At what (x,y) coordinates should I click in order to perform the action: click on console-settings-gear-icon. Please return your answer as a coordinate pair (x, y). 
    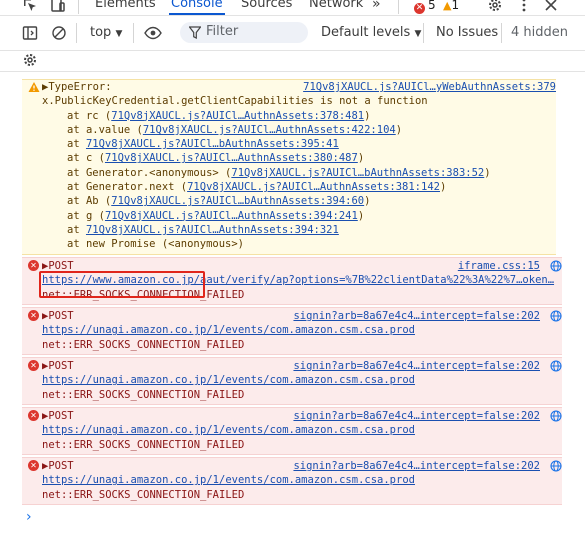
    Looking at the image, I should click on (30, 60).